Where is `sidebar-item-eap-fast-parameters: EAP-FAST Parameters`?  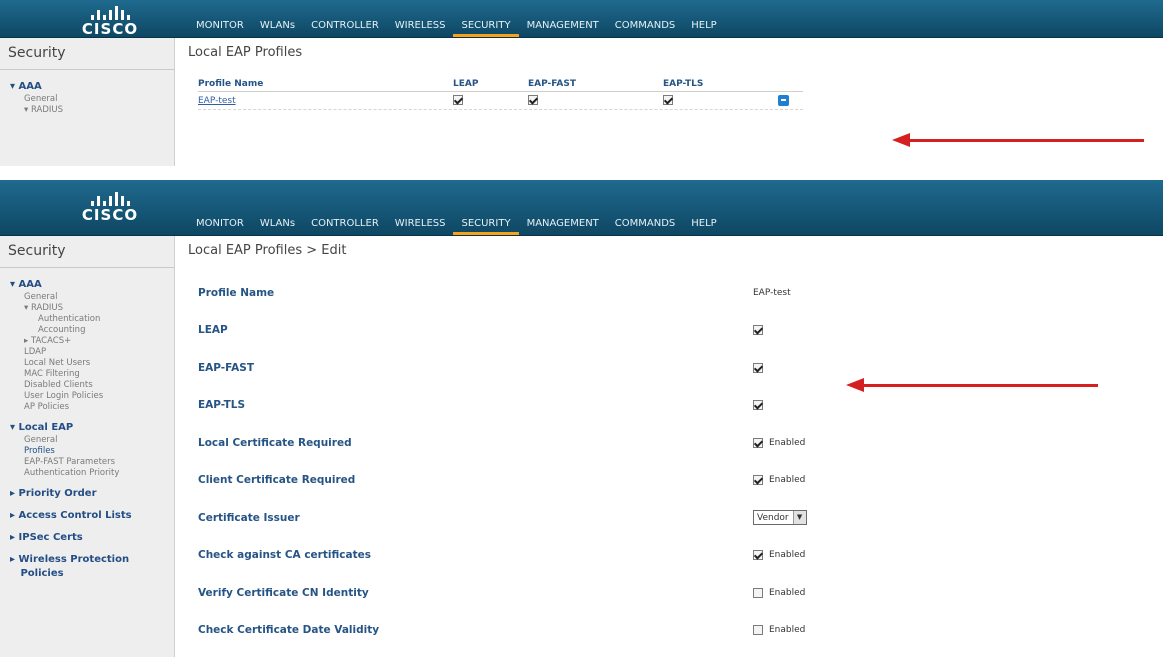
sidebar-item-eap-fast-parameters: EAP-FAST Parameters is located at coordinates (90, 462).